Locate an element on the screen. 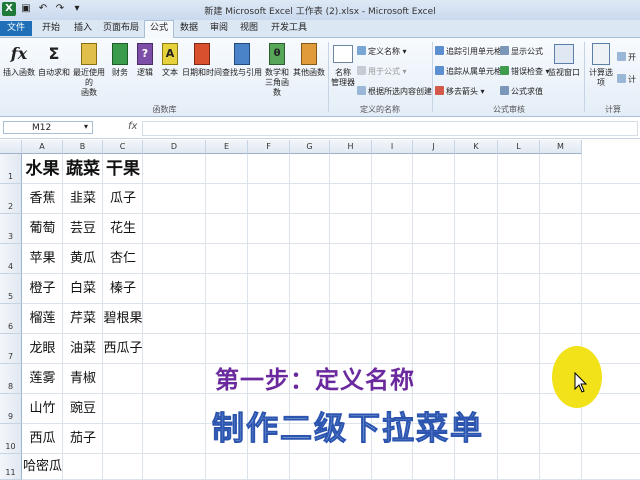 Image resolution: width=640 pixels, height=480 pixels. name-box-dropdown-icon: ▾ is located at coordinates (86, 126).